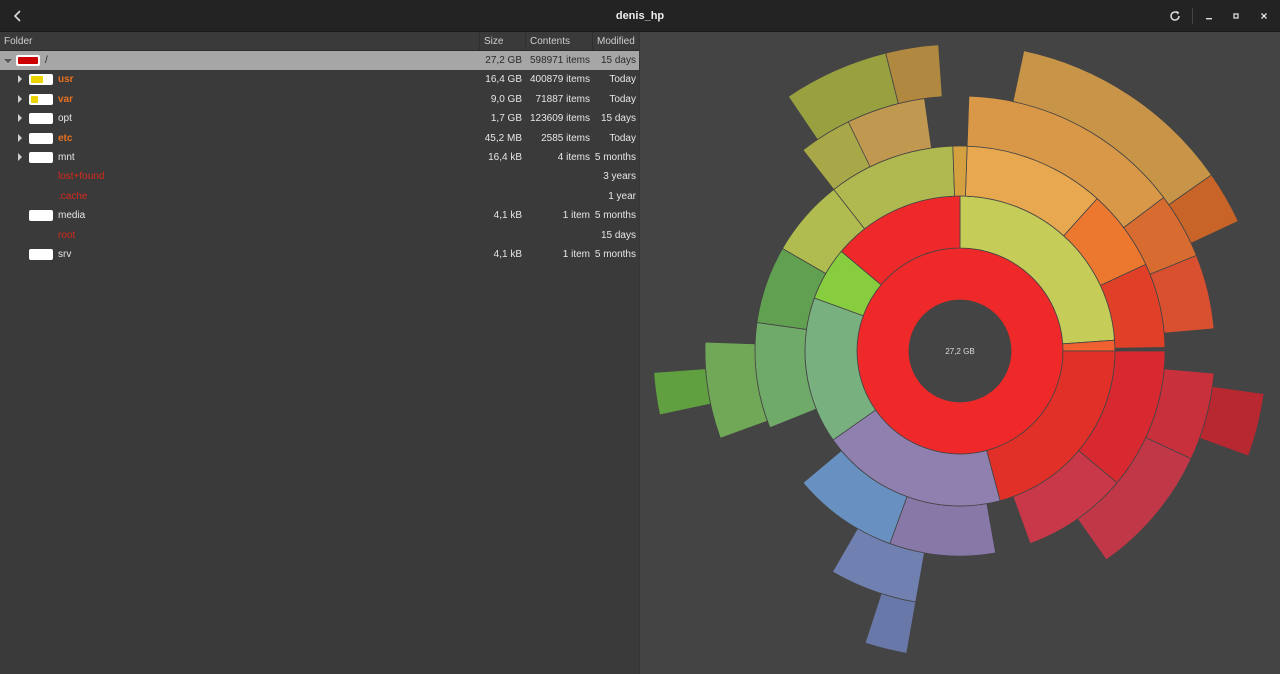  Describe the element at coordinates (506, 119) in the screenshot. I see `folder-size: 1,7 GB` at that location.